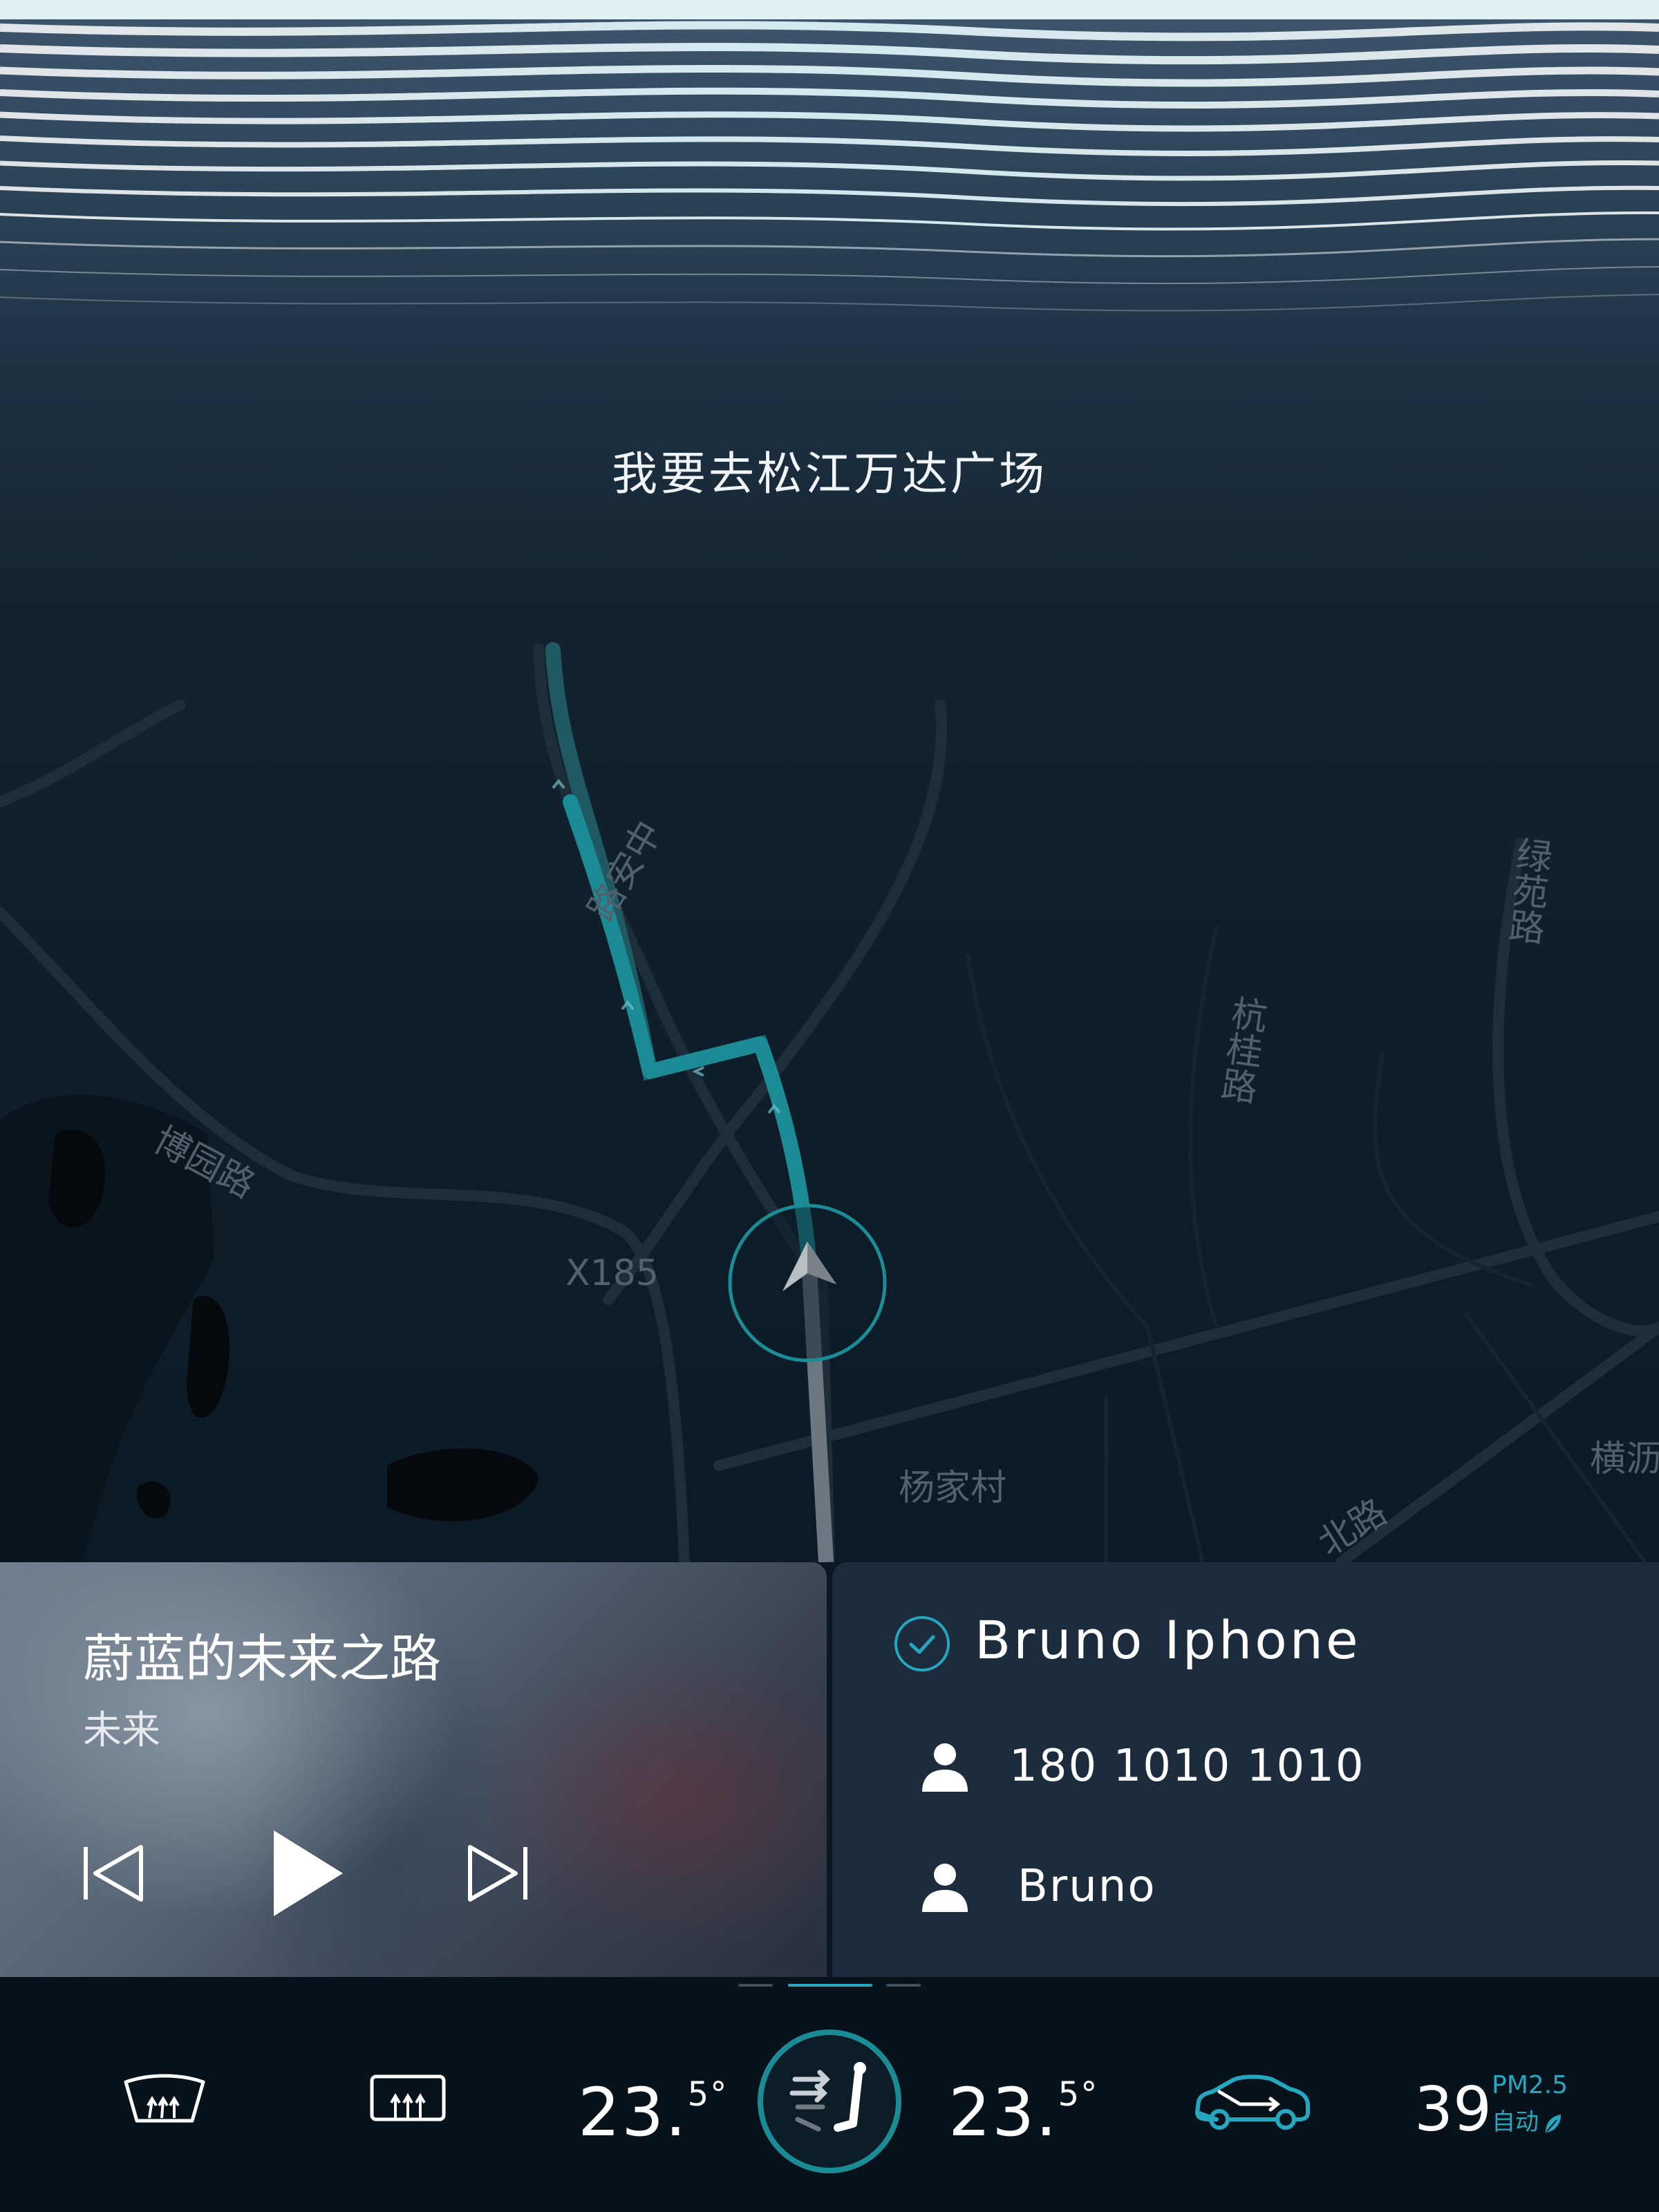 The height and width of the screenshot is (2212, 1659). Describe the element at coordinates (1530, 2085) in the screenshot. I see `air-quality-label: PM2.5` at that location.